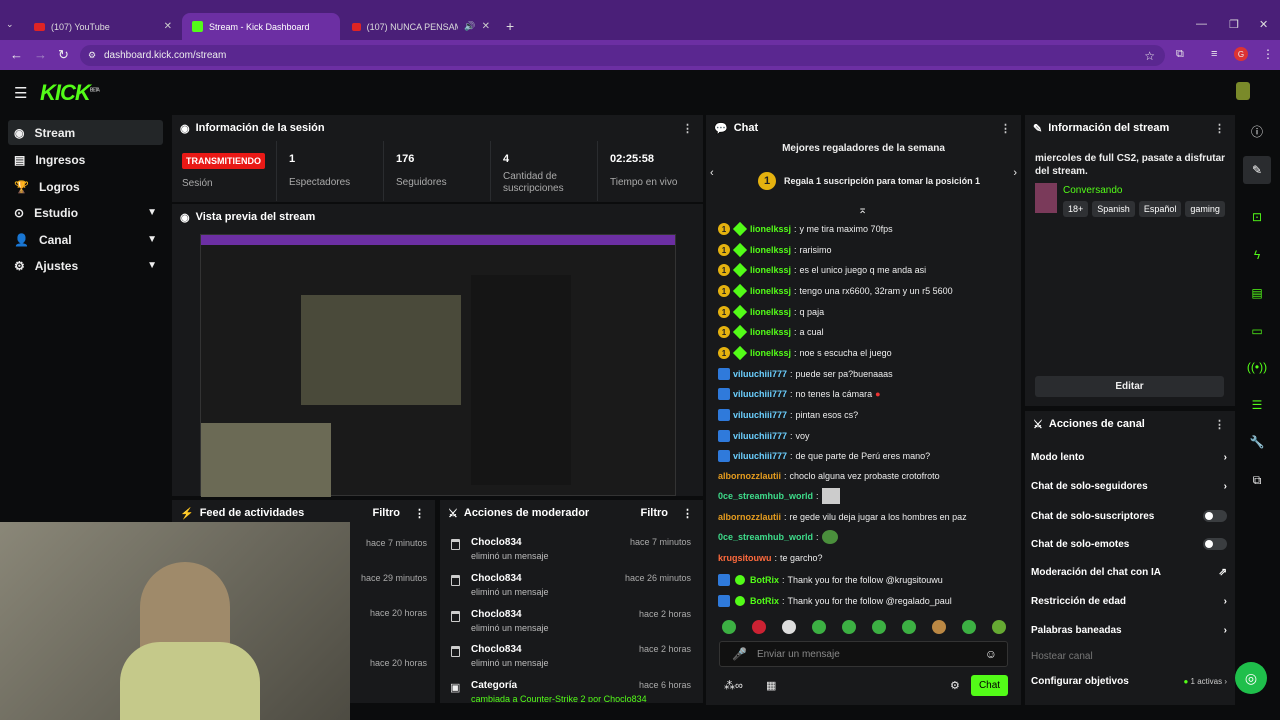 This screenshot has width=1280, height=720. What do you see at coordinates (63, 55) in the screenshot?
I see `reload-button: ↻` at bounding box center [63, 55].